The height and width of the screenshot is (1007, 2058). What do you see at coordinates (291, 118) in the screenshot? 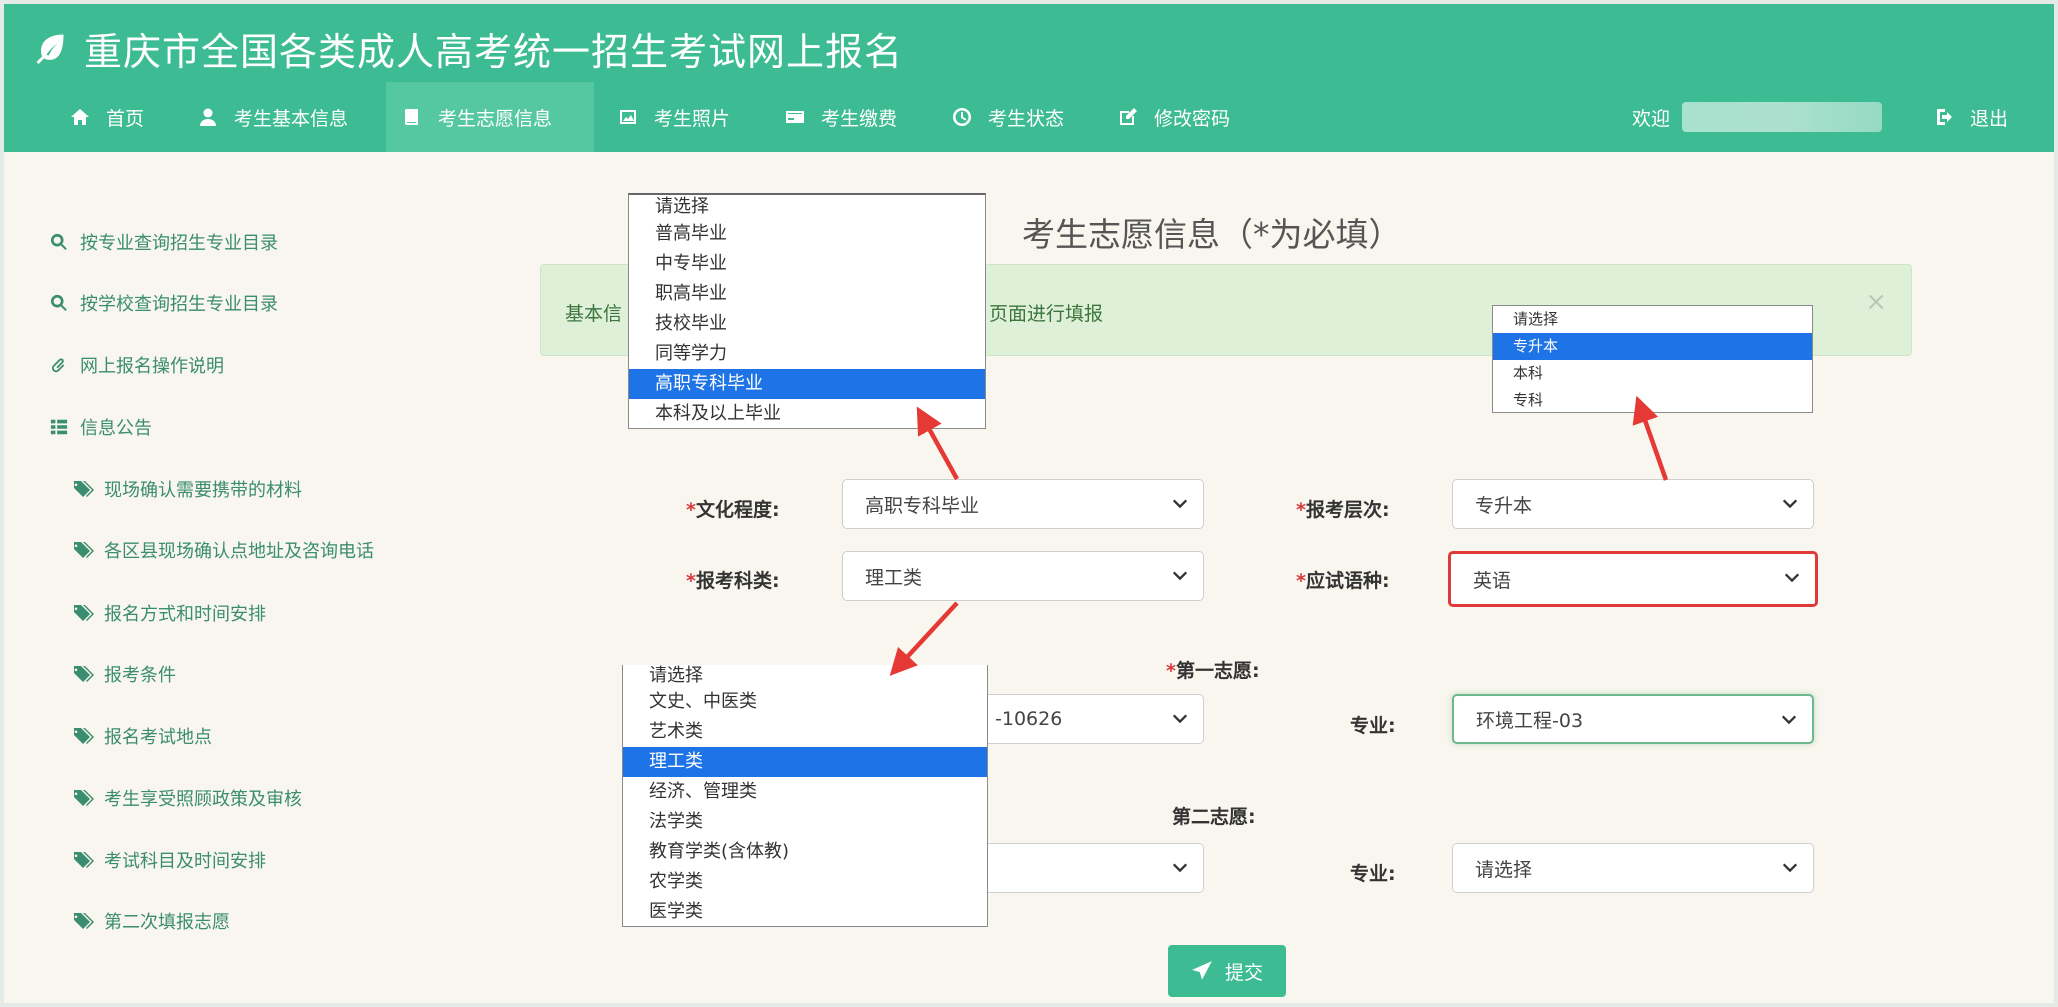
I see `nav-basic-info-label: 考生基本信息` at bounding box center [291, 118].